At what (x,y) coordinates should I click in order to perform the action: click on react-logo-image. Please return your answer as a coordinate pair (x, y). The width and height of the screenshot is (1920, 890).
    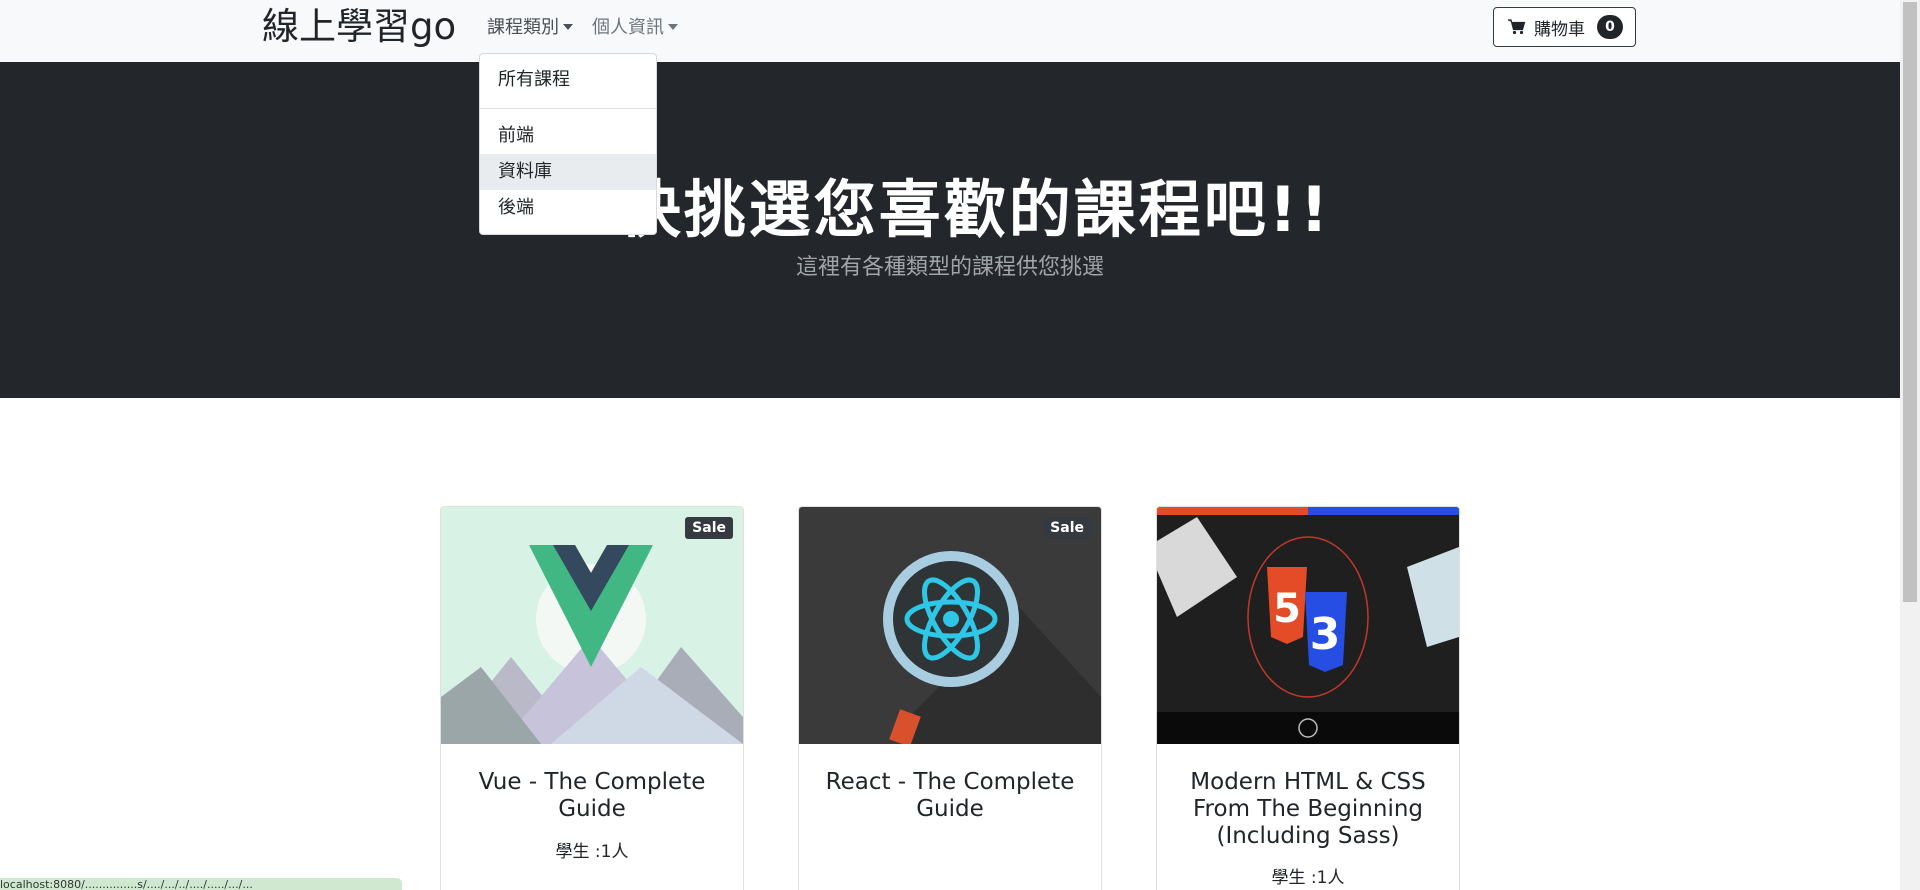
    Looking at the image, I should click on (950, 625).